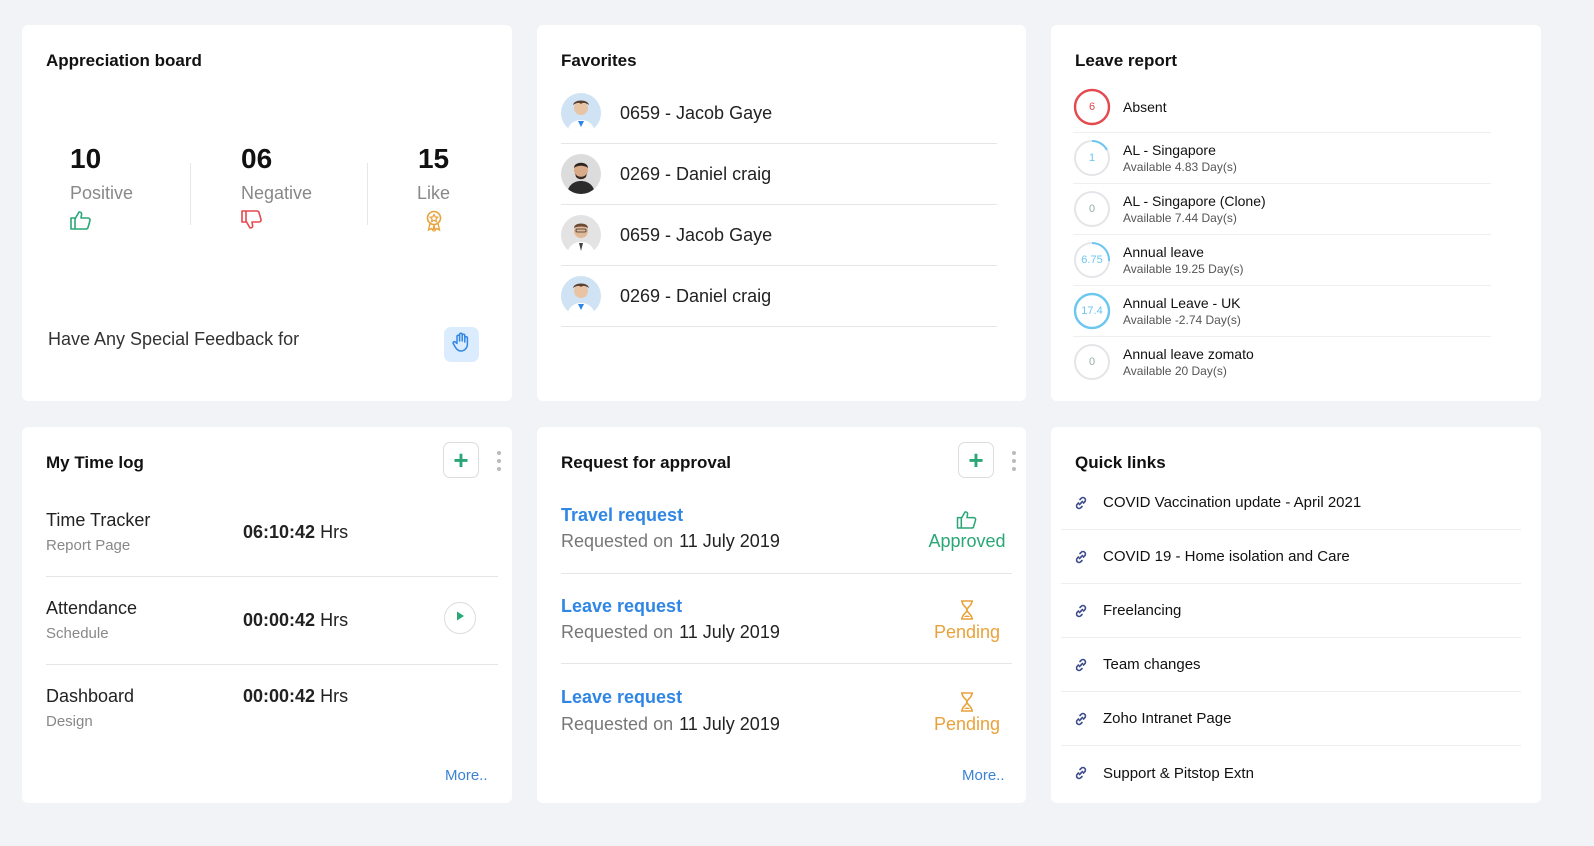  I want to click on waving-hand-icon, so click(462, 344).